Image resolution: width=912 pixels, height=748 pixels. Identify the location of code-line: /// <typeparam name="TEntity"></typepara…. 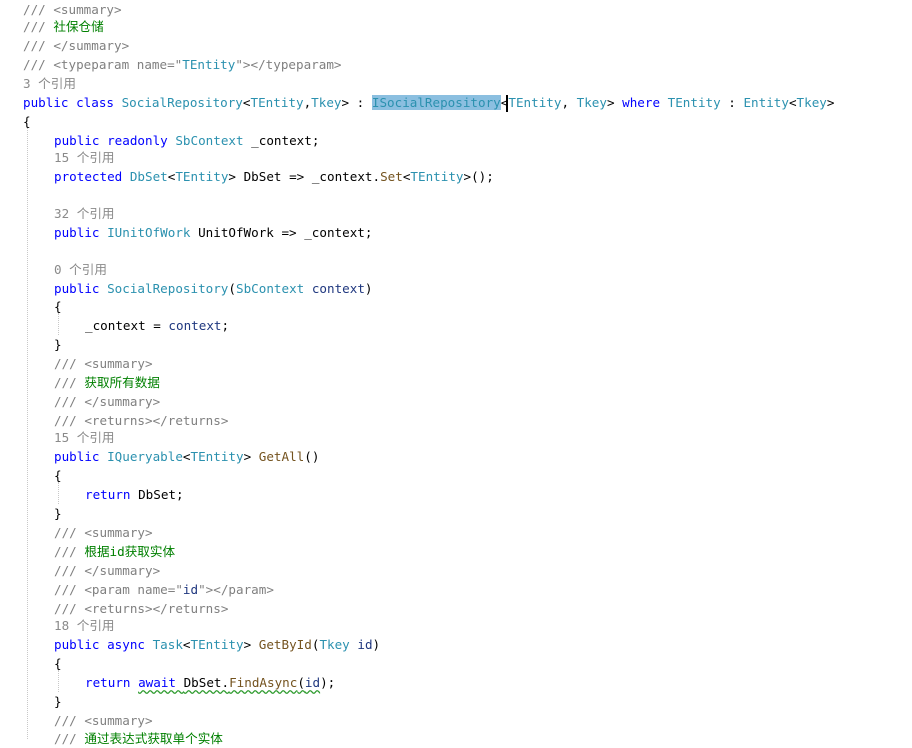
(182, 65).